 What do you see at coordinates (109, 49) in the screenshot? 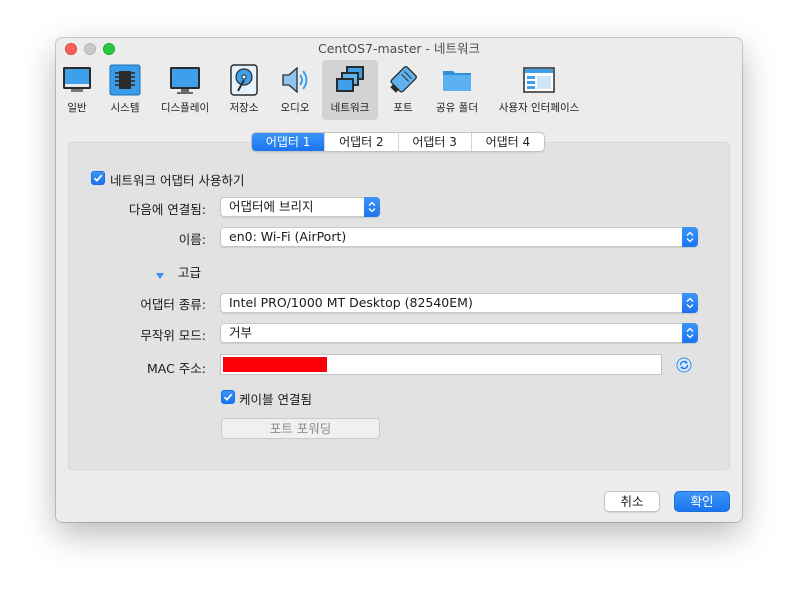
I see `zoom-window-button` at bounding box center [109, 49].